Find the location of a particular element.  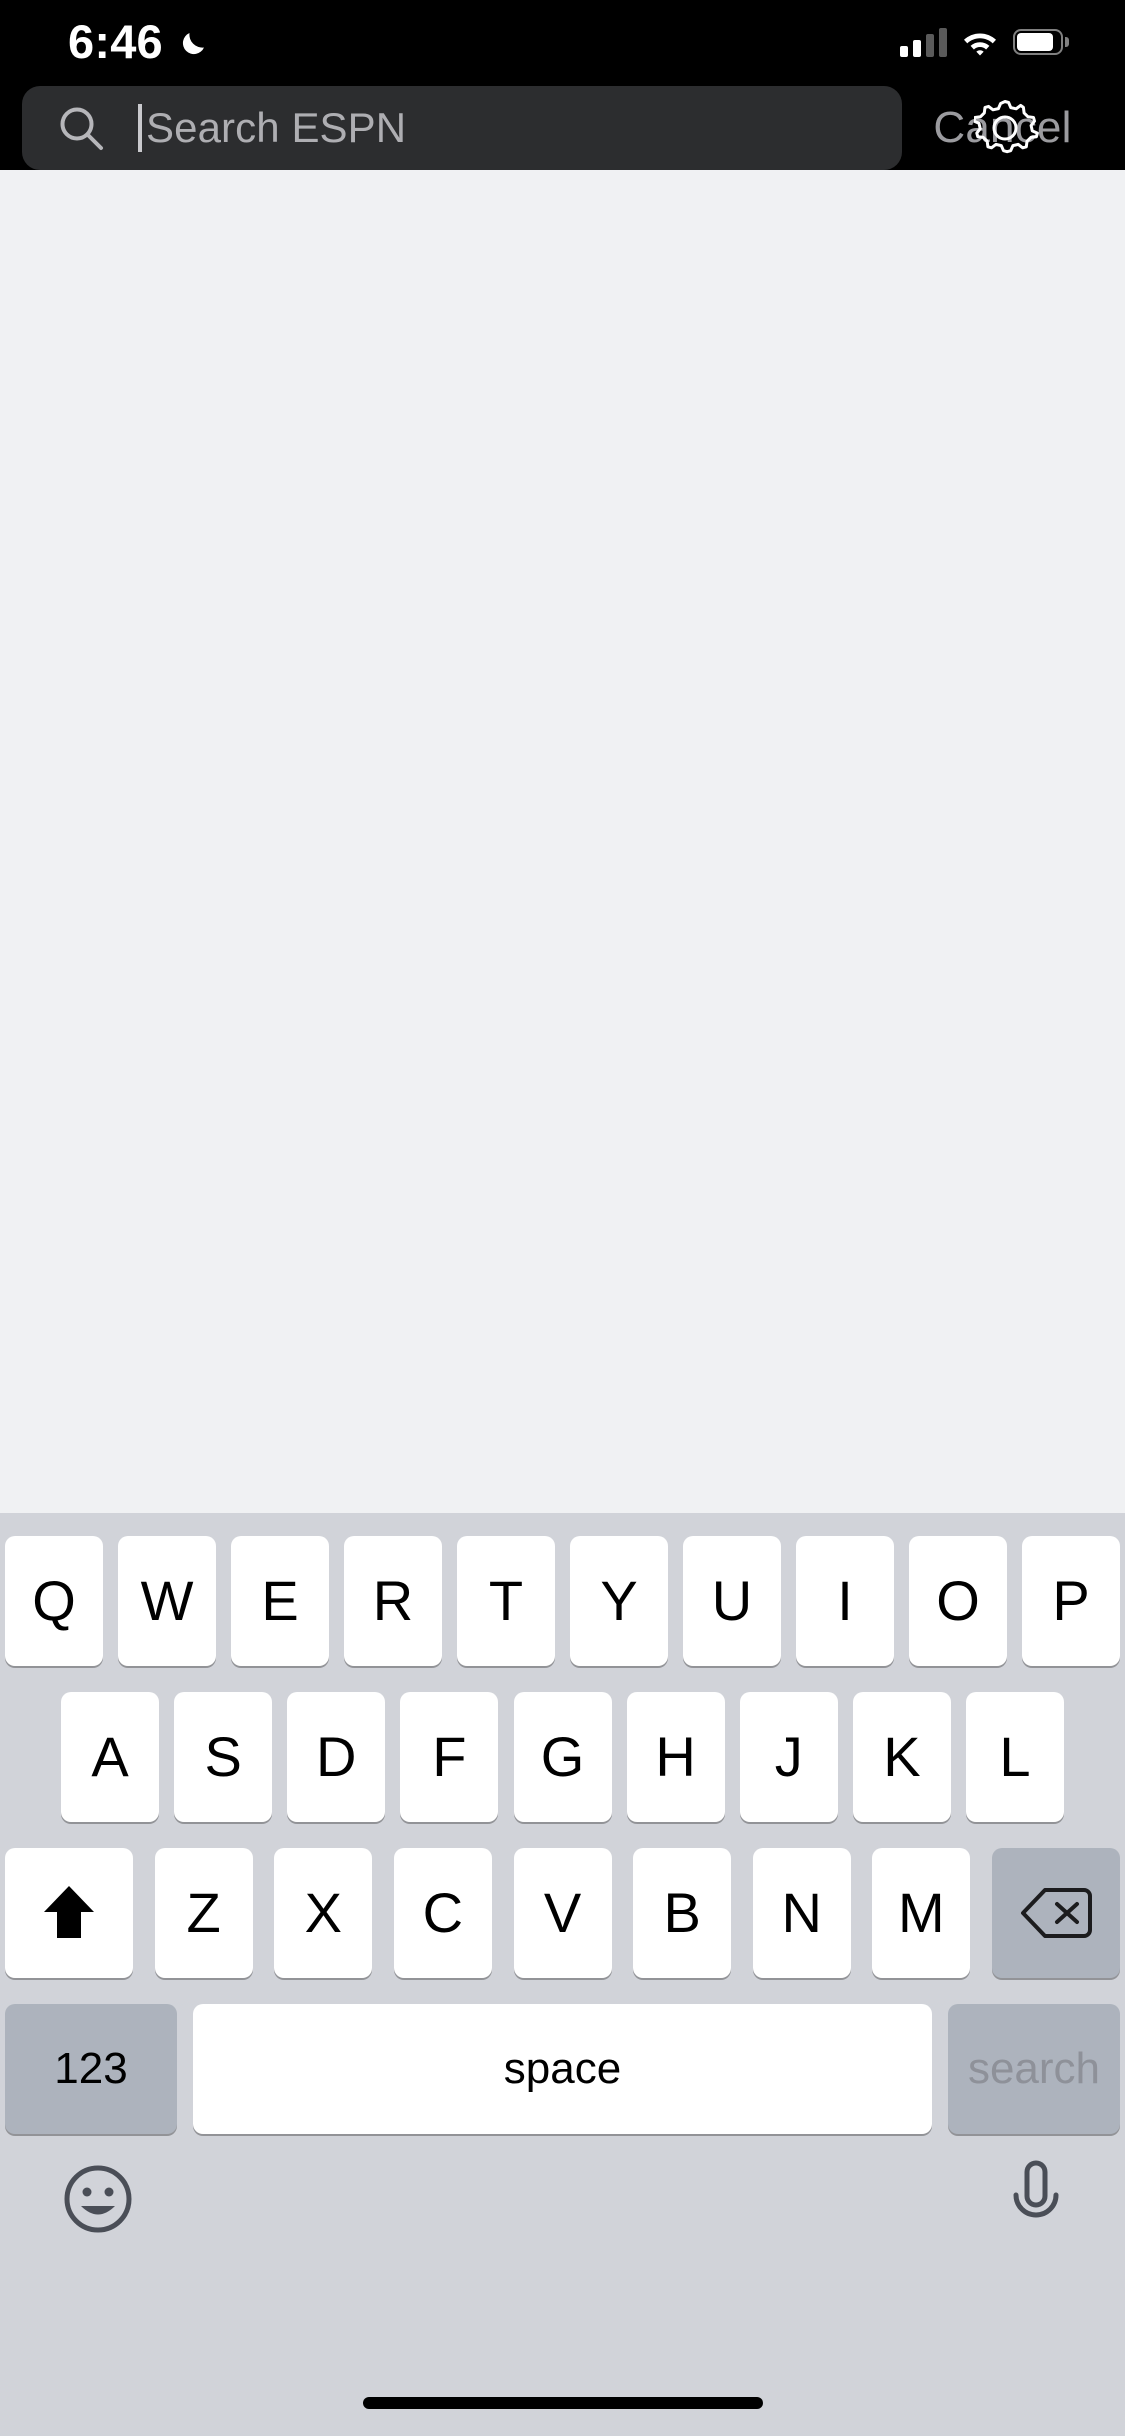

backspace-key is located at coordinates (1056, 1913).